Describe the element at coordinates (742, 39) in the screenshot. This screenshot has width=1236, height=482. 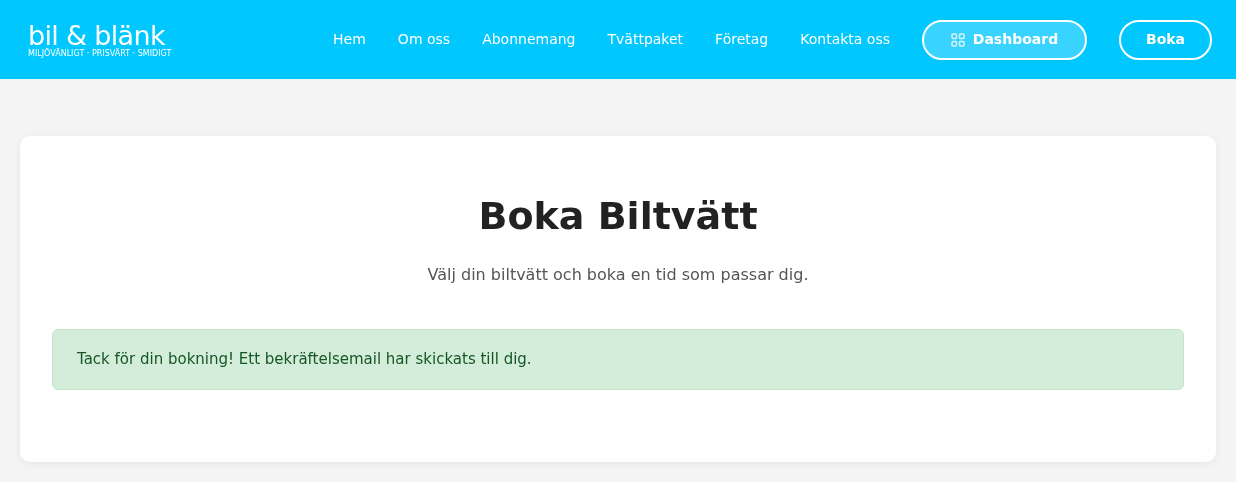
I see `nav-link: Företag` at that location.